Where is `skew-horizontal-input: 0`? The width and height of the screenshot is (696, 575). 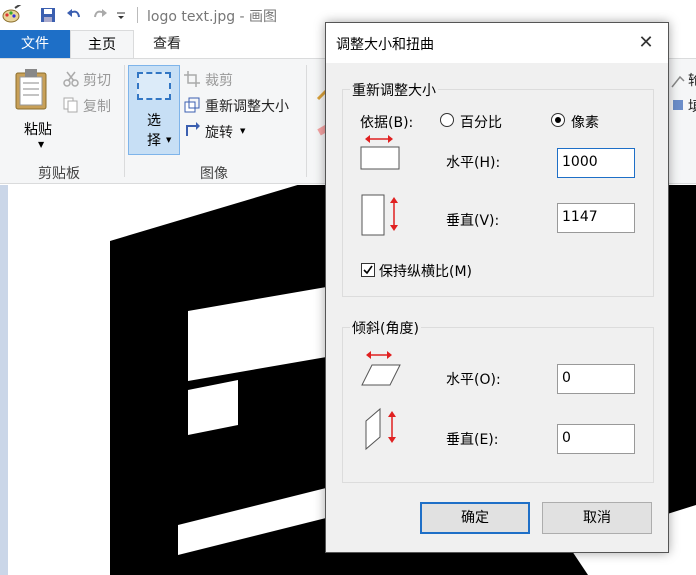 skew-horizontal-input: 0 is located at coordinates (596, 379).